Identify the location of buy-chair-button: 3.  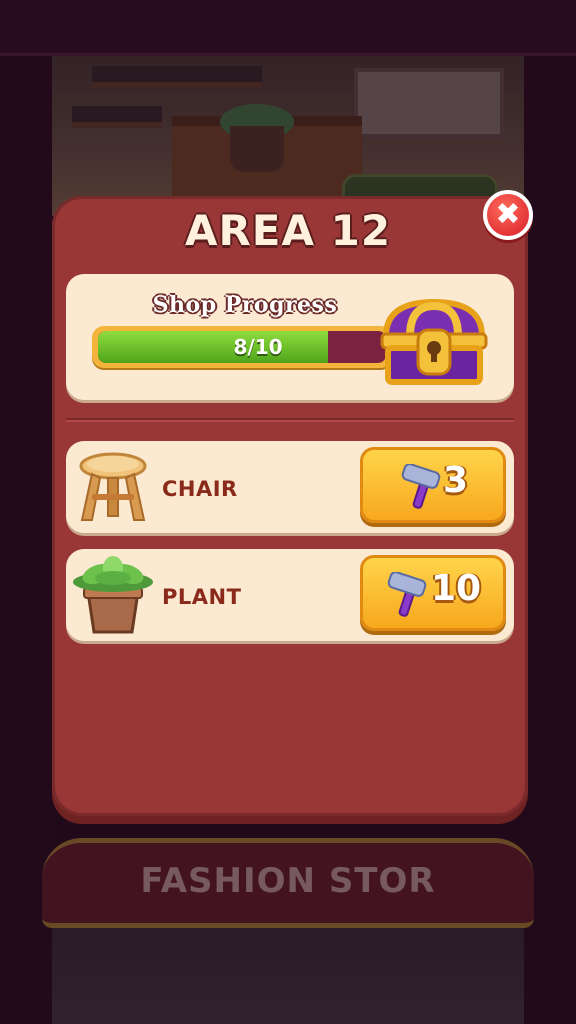
(433, 485).